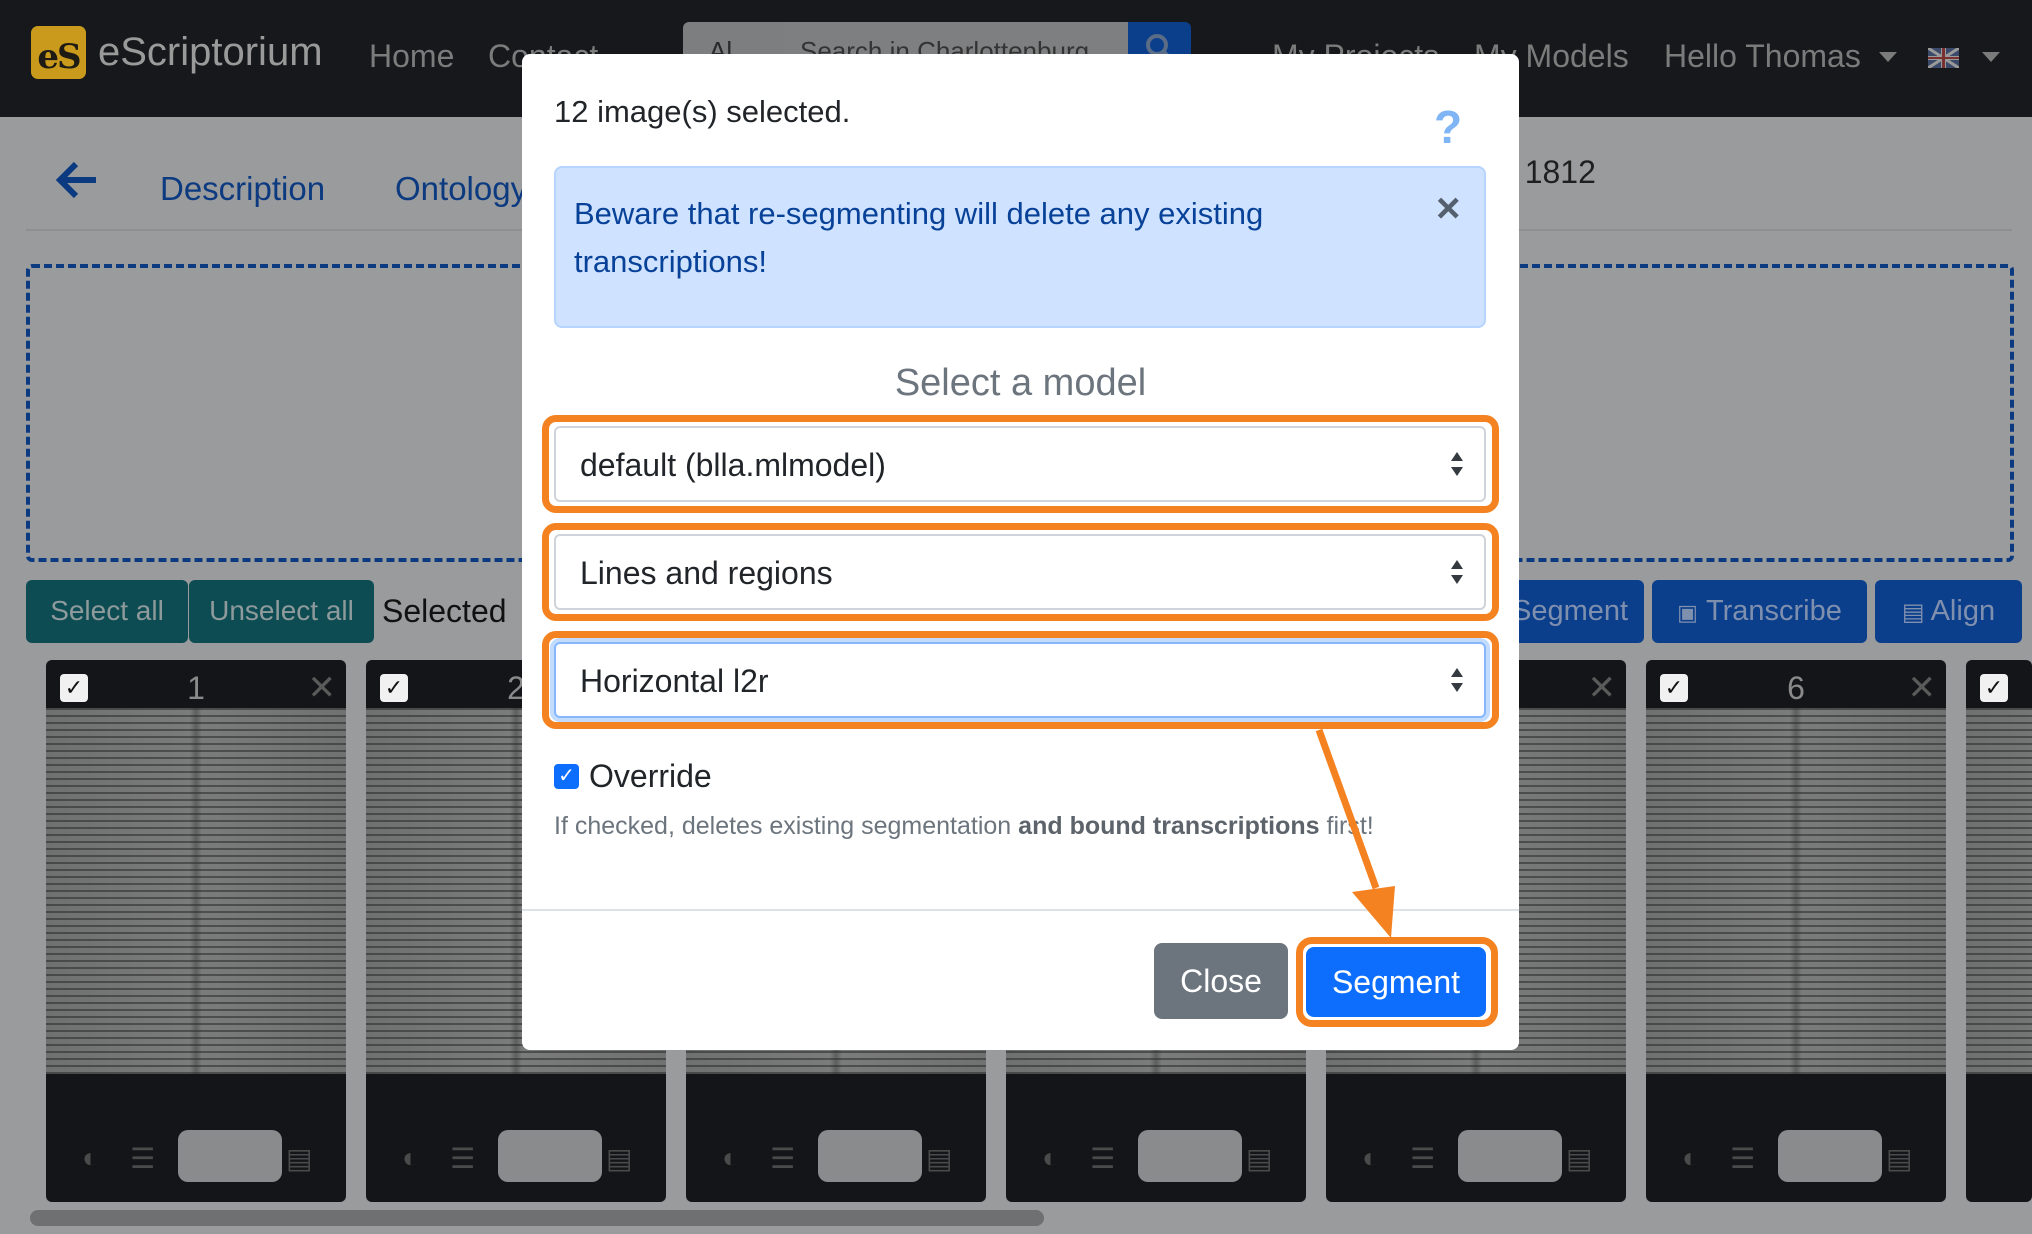  Describe the element at coordinates (1796, 688) in the screenshot. I see `thumbnail-number: 6` at that location.